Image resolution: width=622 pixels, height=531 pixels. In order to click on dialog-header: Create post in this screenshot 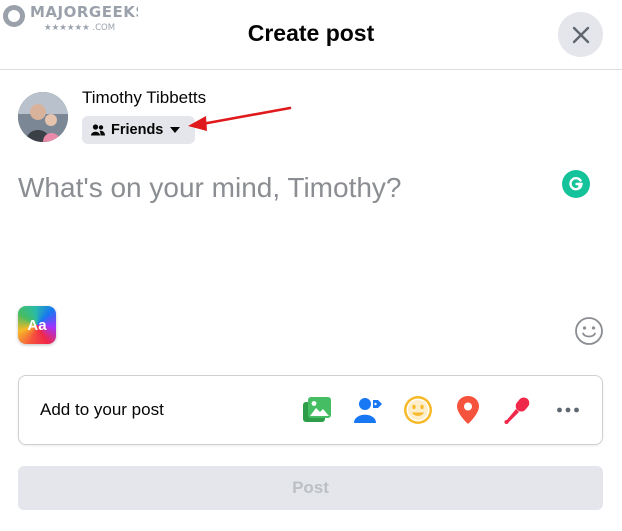, I will do `click(311, 35)`.